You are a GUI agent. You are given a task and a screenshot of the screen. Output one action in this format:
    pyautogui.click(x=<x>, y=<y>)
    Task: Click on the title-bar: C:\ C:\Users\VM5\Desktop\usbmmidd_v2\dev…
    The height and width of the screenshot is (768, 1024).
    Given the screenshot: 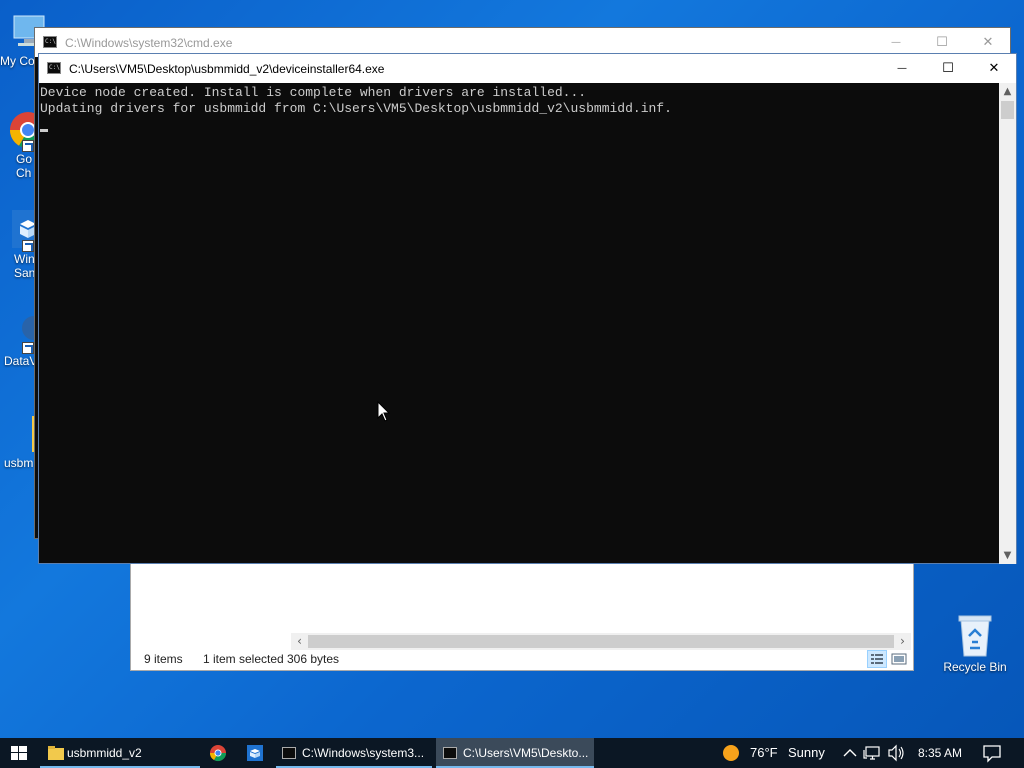 What is the action you would take?
    pyautogui.click(x=527, y=68)
    